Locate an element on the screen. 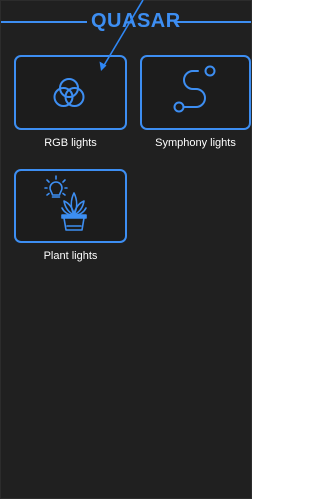 Image resolution: width=320 pixels, height=499 pixels. plant-lights-label: Plant lights is located at coordinates (70, 256).